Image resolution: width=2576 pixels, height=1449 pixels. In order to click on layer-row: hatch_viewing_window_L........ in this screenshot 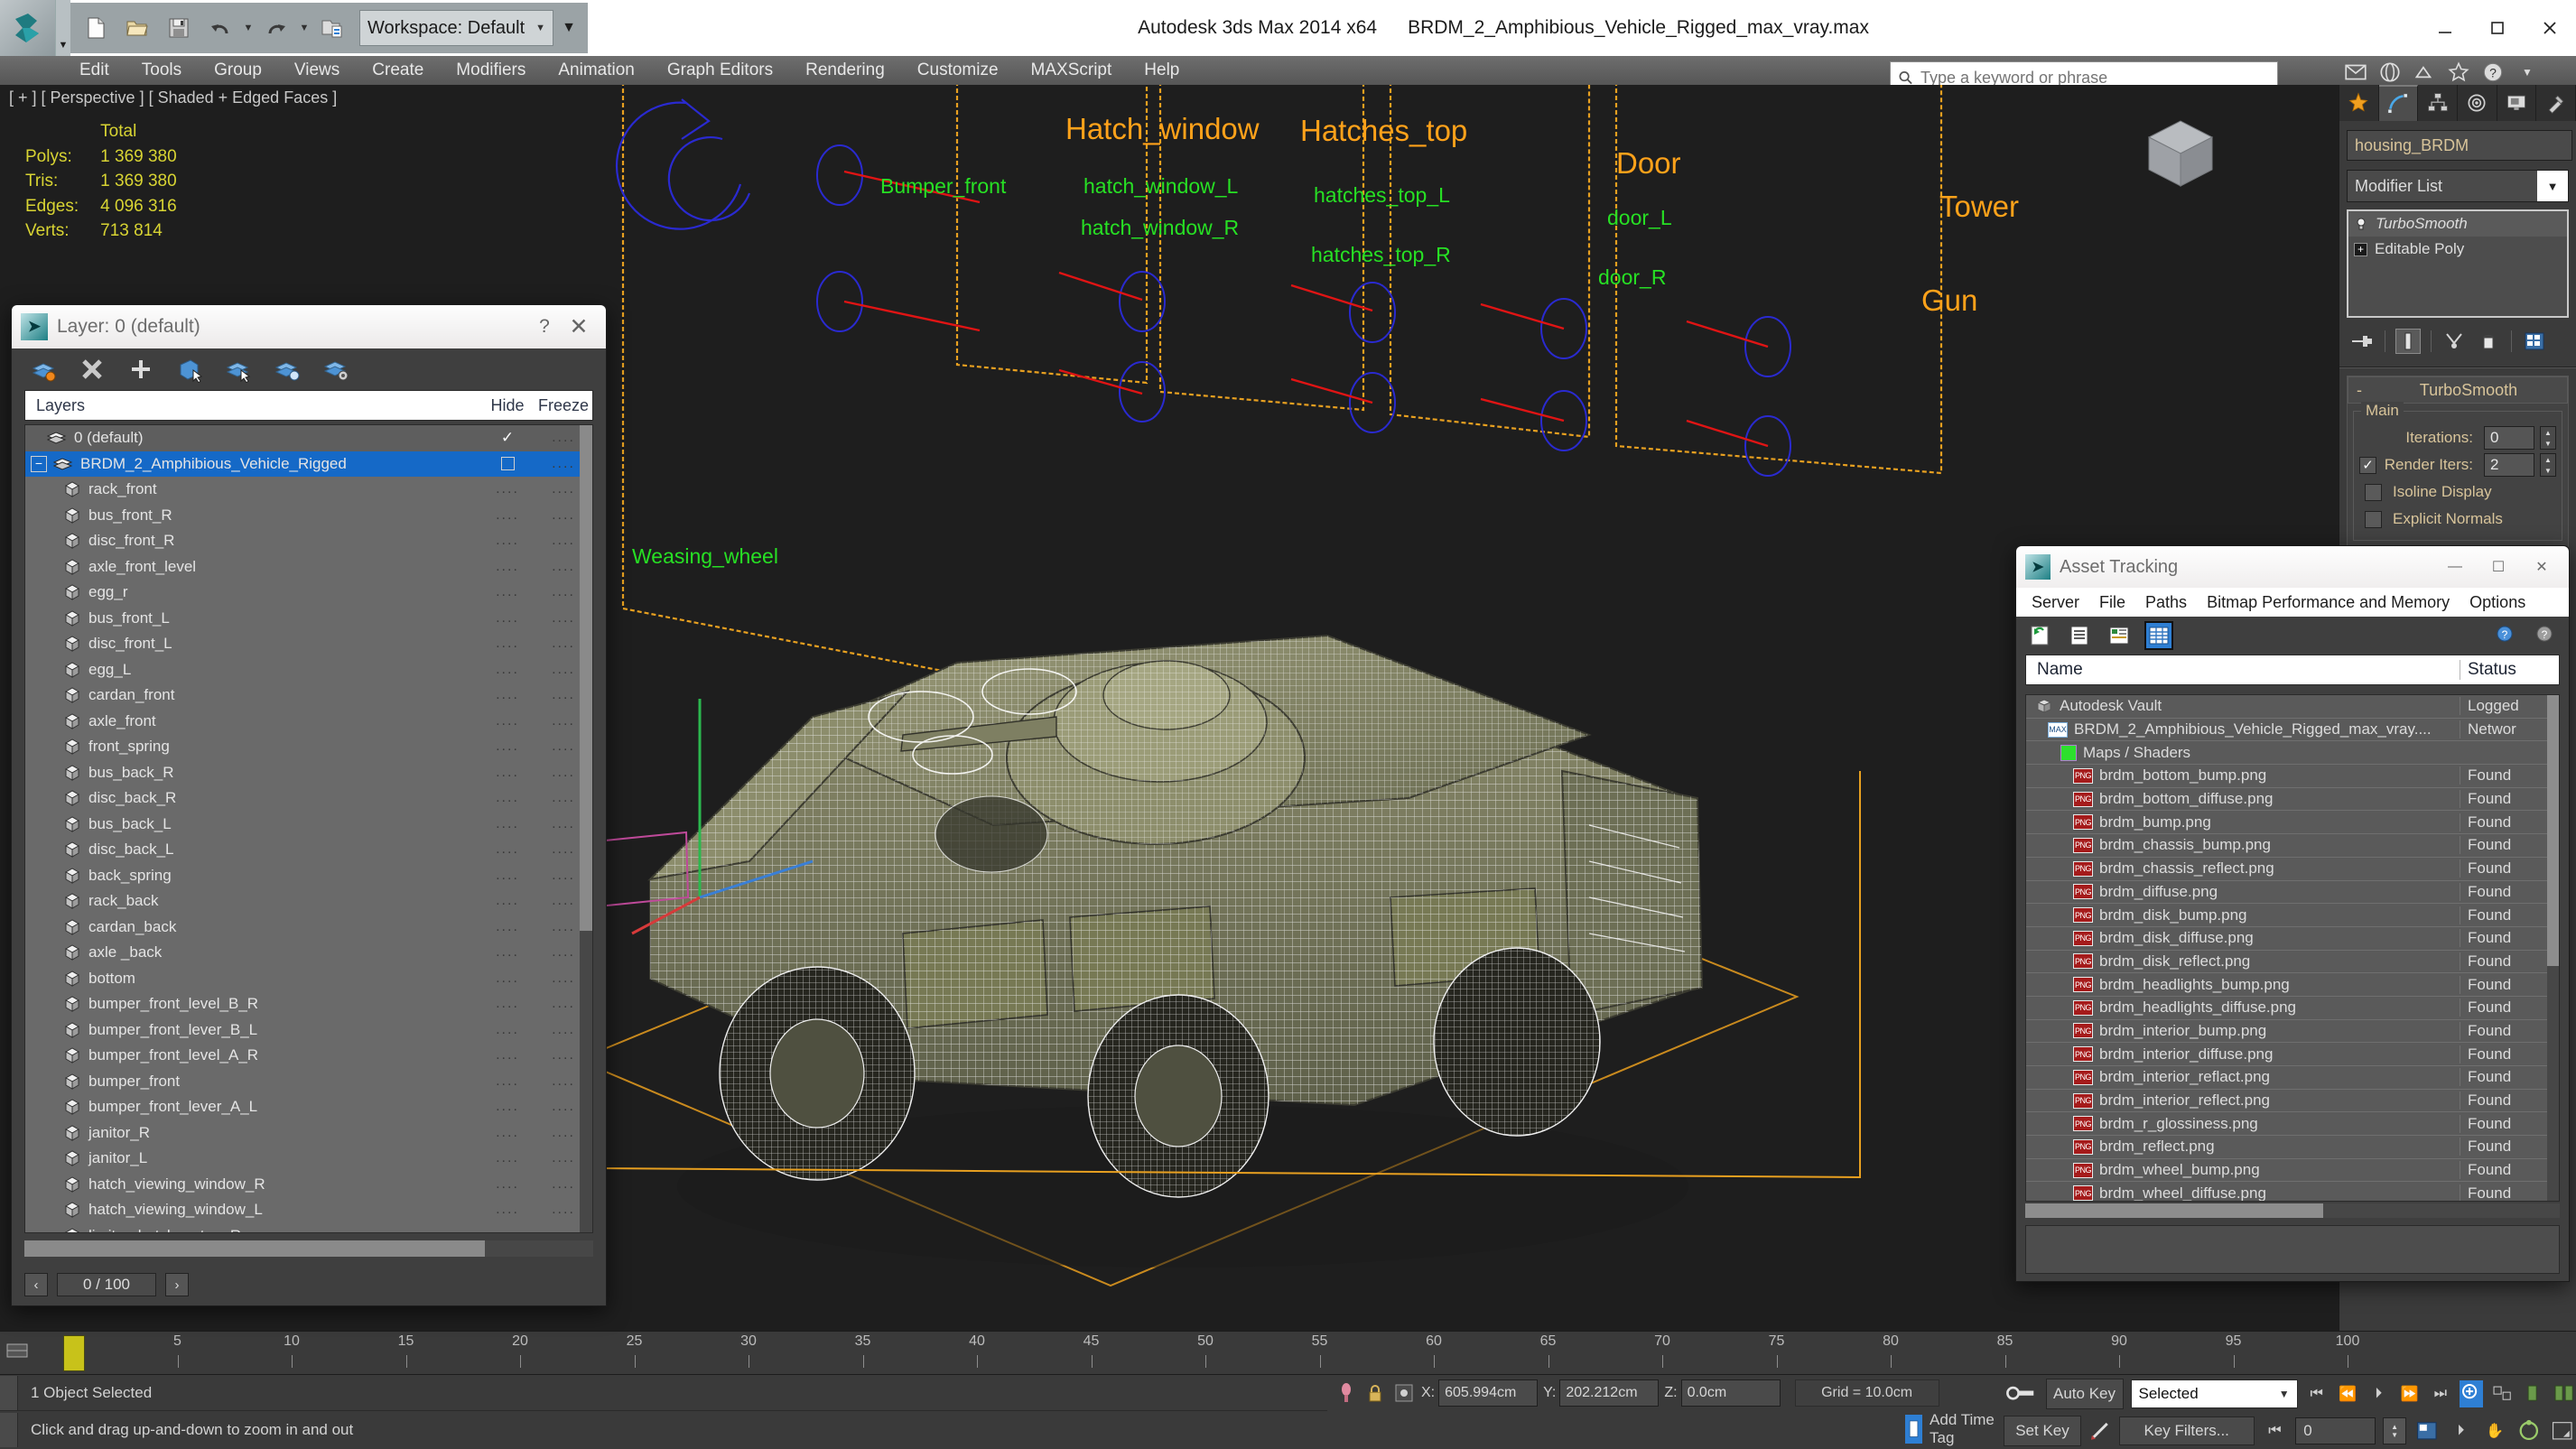, I will do `click(308, 1210)`.